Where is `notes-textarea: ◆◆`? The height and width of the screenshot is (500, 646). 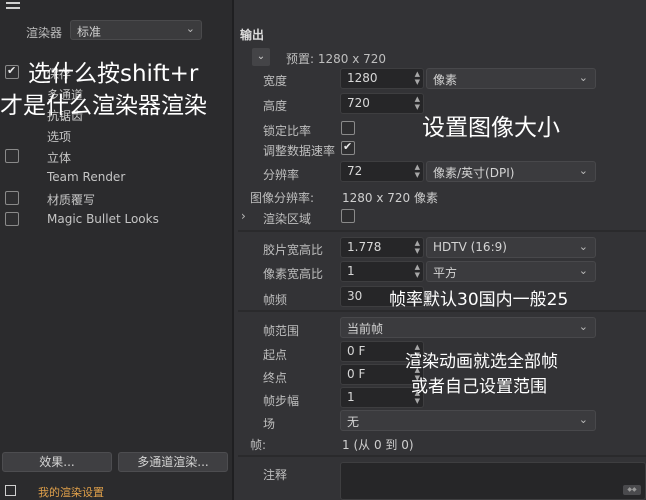
notes-textarea: ◆◆ is located at coordinates (493, 481).